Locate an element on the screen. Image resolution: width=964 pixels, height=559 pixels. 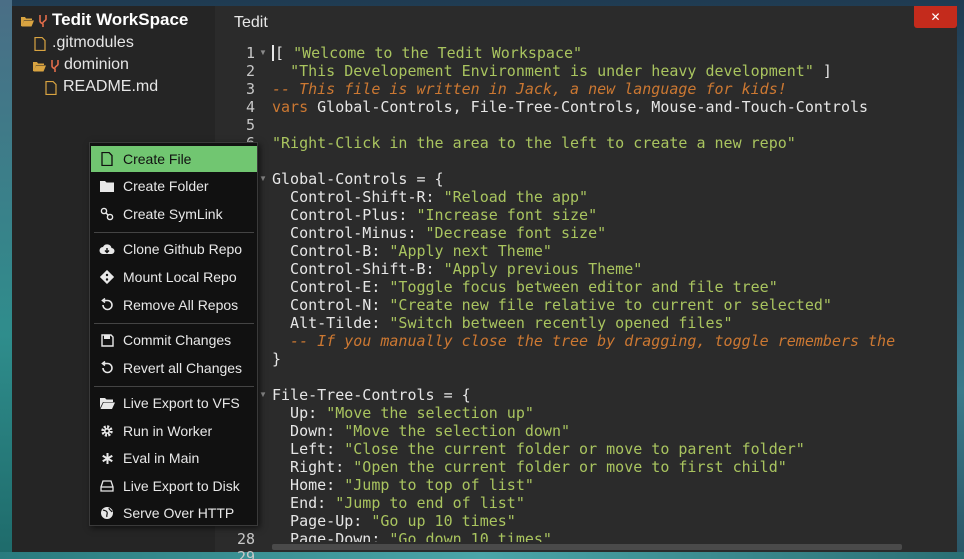
menu-item-remove-all-repos: Remove All Repos is located at coordinates (174, 305).